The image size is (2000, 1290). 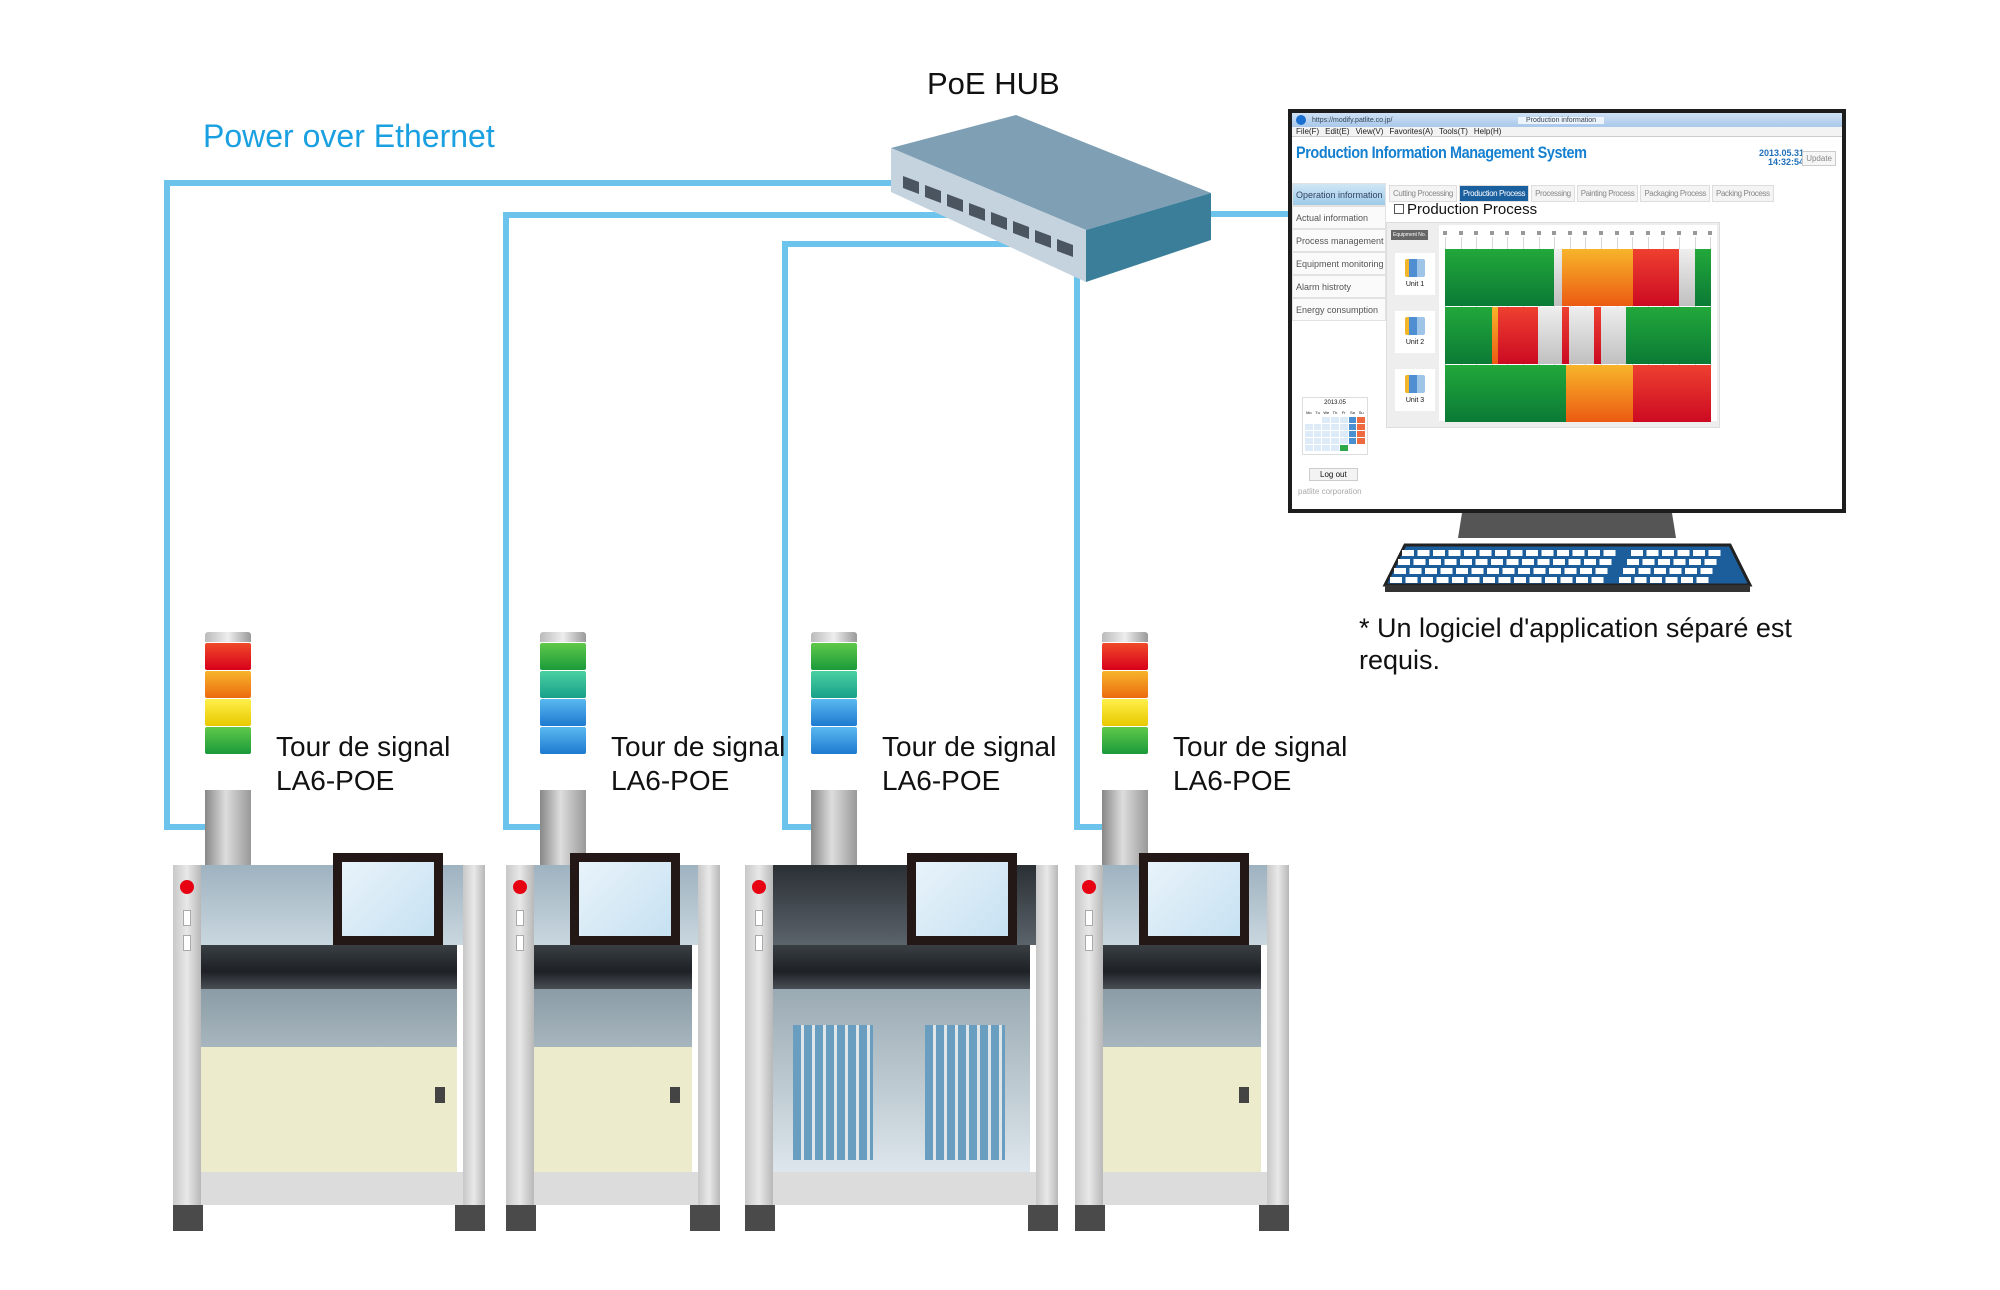 What do you see at coordinates (1561, 120) in the screenshot?
I see `browser-tab: Production information` at bounding box center [1561, 120].